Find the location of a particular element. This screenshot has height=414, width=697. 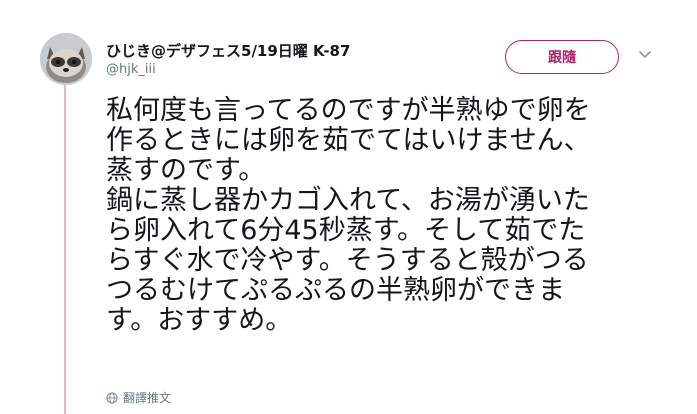

tweet-text-line: 蒸すのです。 is located at coordinates (186, 170).